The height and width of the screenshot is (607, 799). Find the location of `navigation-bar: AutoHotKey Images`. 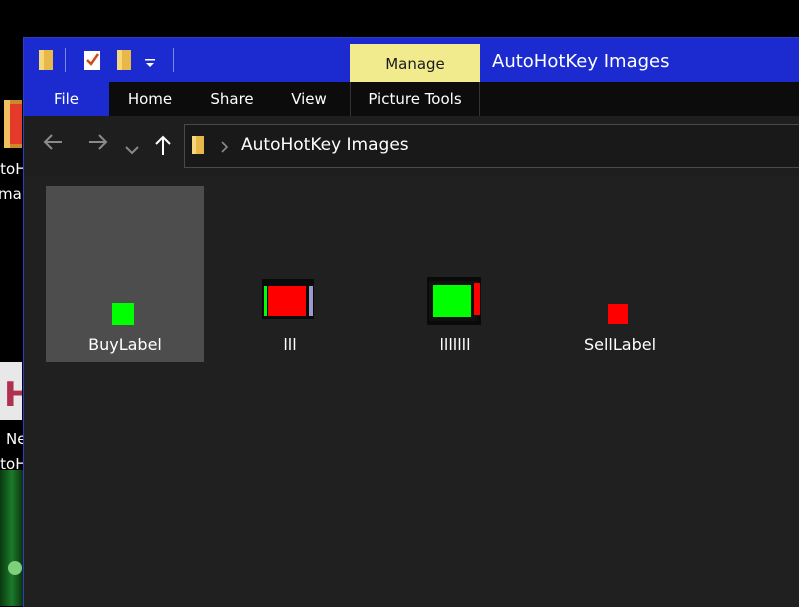

navigation-bar: AutoHotKey Images is located at coordinates (411, 146).